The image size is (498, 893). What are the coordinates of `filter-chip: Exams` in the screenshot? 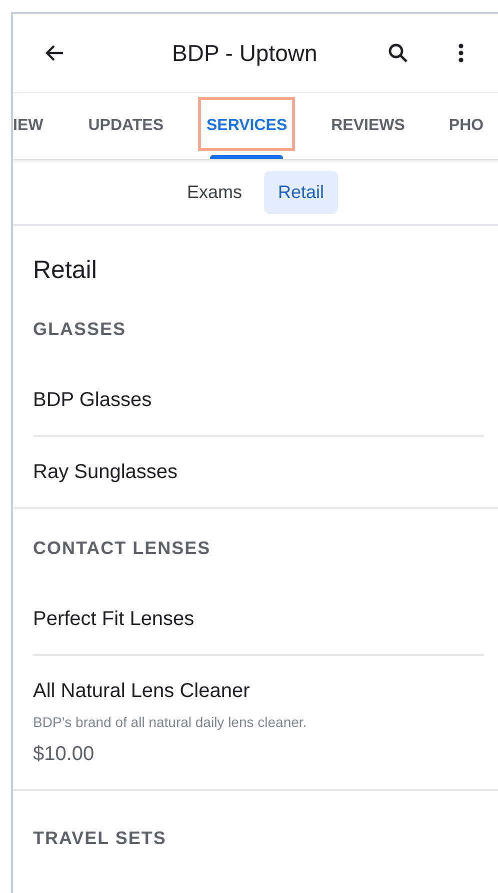 It's located at (214, 192).